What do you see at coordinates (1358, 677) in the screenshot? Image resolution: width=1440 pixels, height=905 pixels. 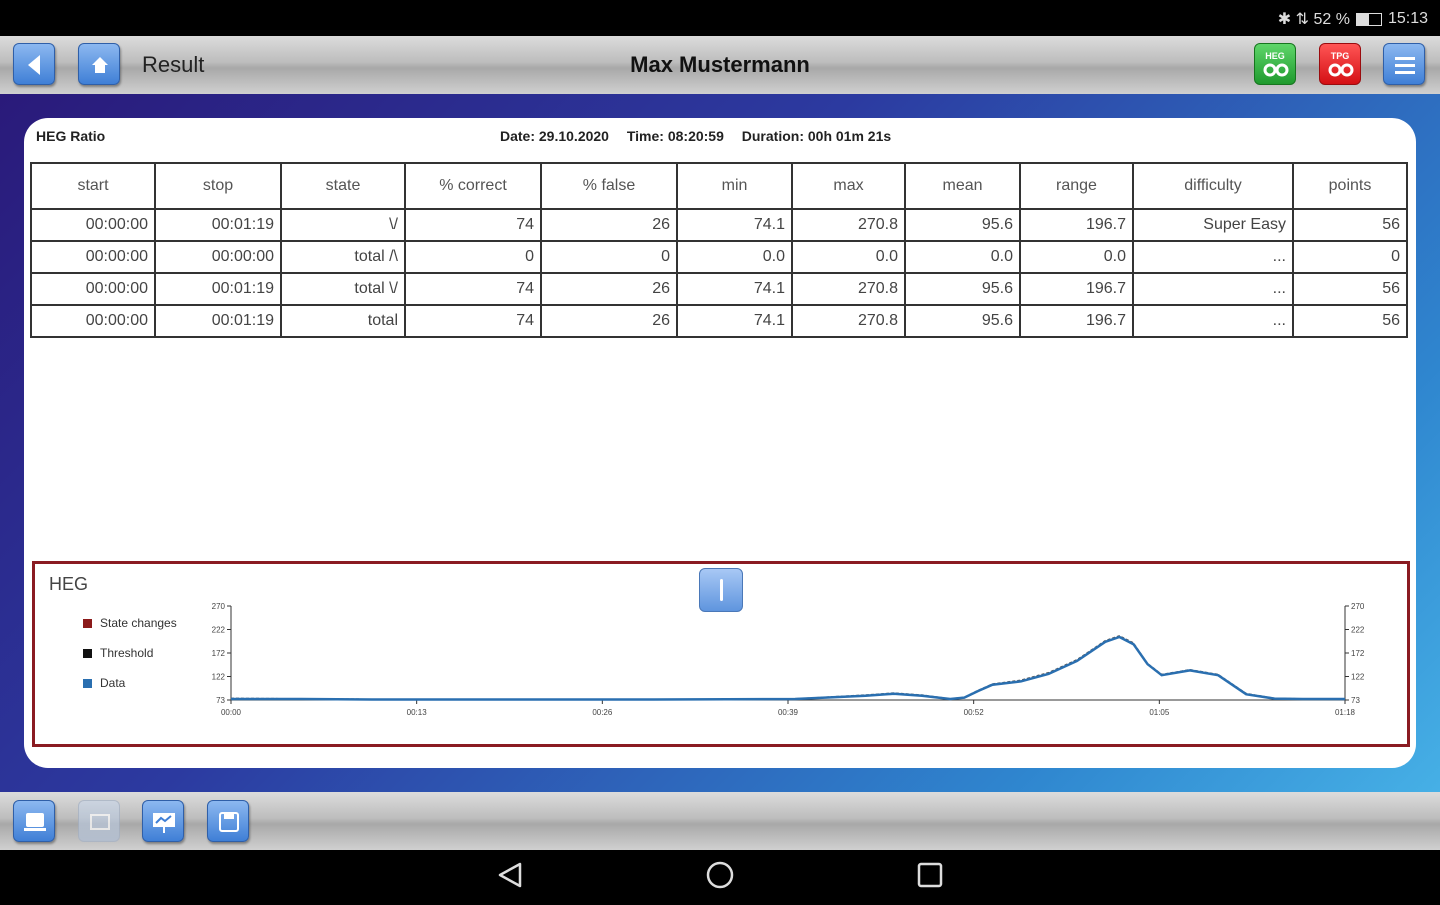 I see `y-tick-label-right: 122` at bounding box center [1358, 677].